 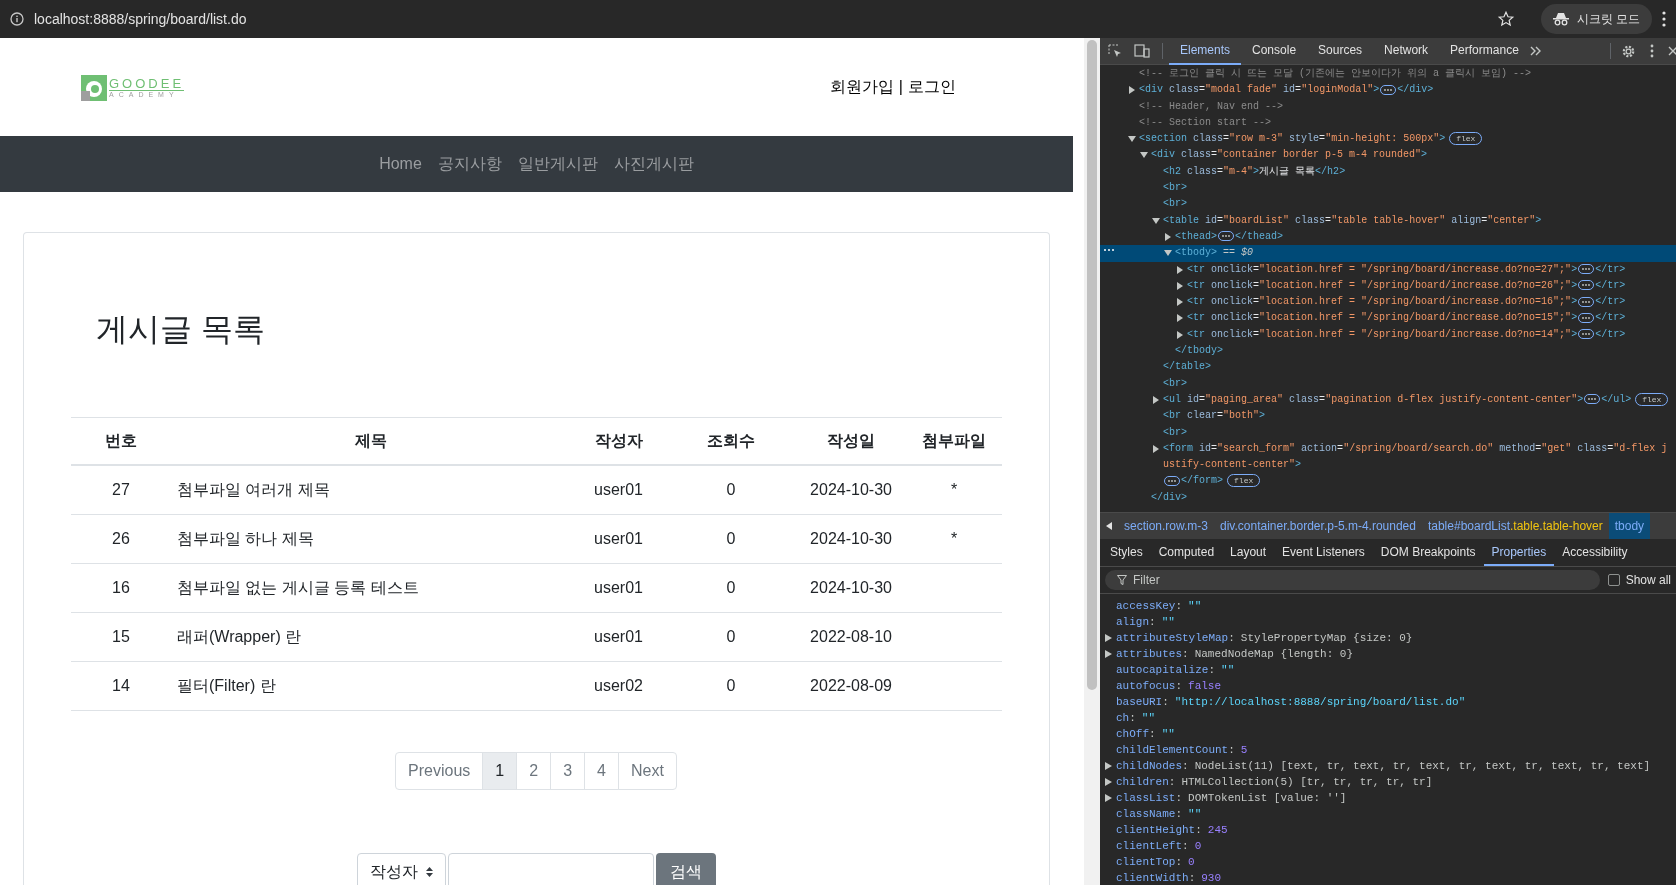 I want to click on sidebar-pane-tab: Event Listeners, so click(x=1323, y=552).